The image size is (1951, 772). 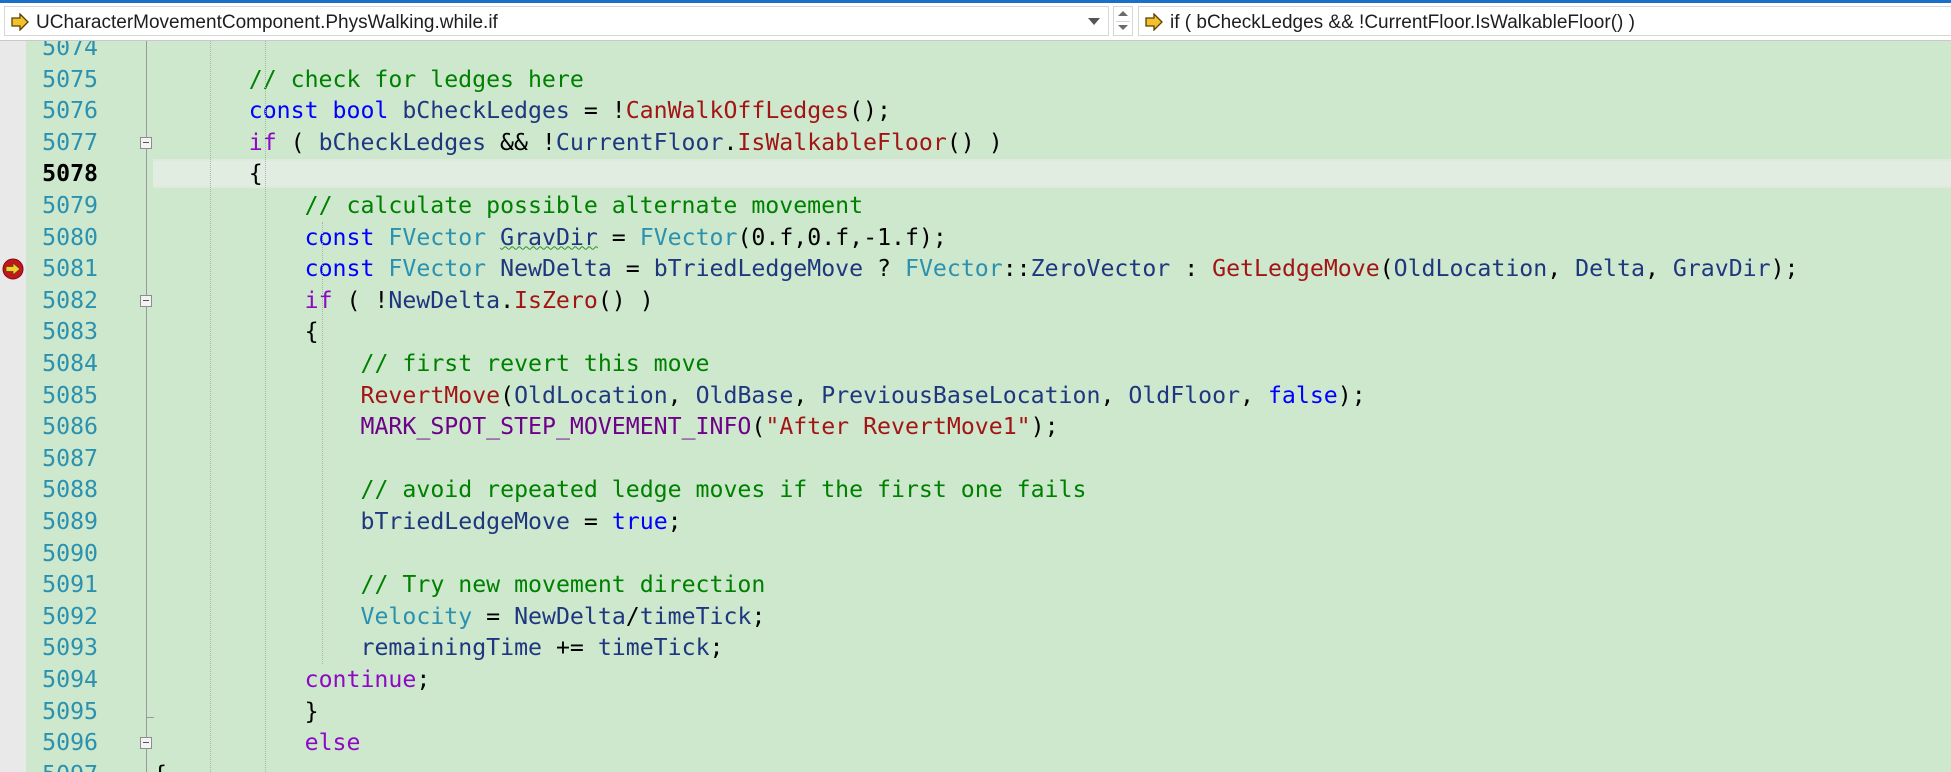 I want to click on code-token: timeTick, so click(x=695, y=616).